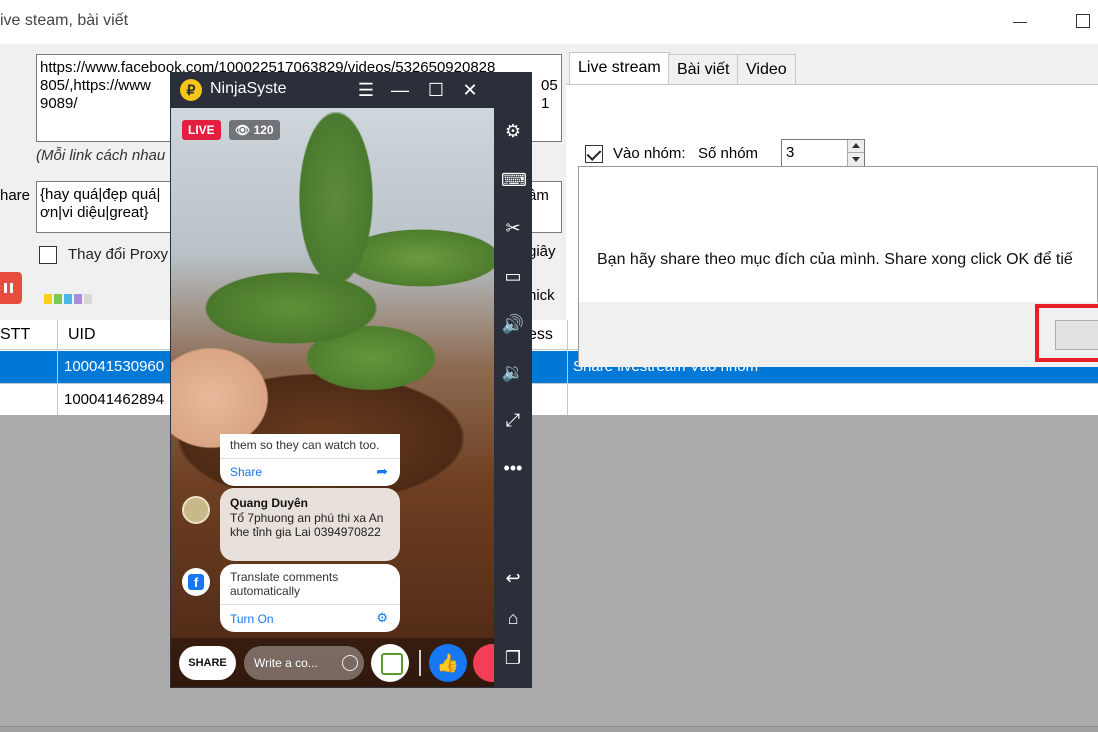 The image size is (1098, 732). Describe the element at coordinates (269, 503) in the screenshot. I see `comment-author: Quang Duyên` at that location.